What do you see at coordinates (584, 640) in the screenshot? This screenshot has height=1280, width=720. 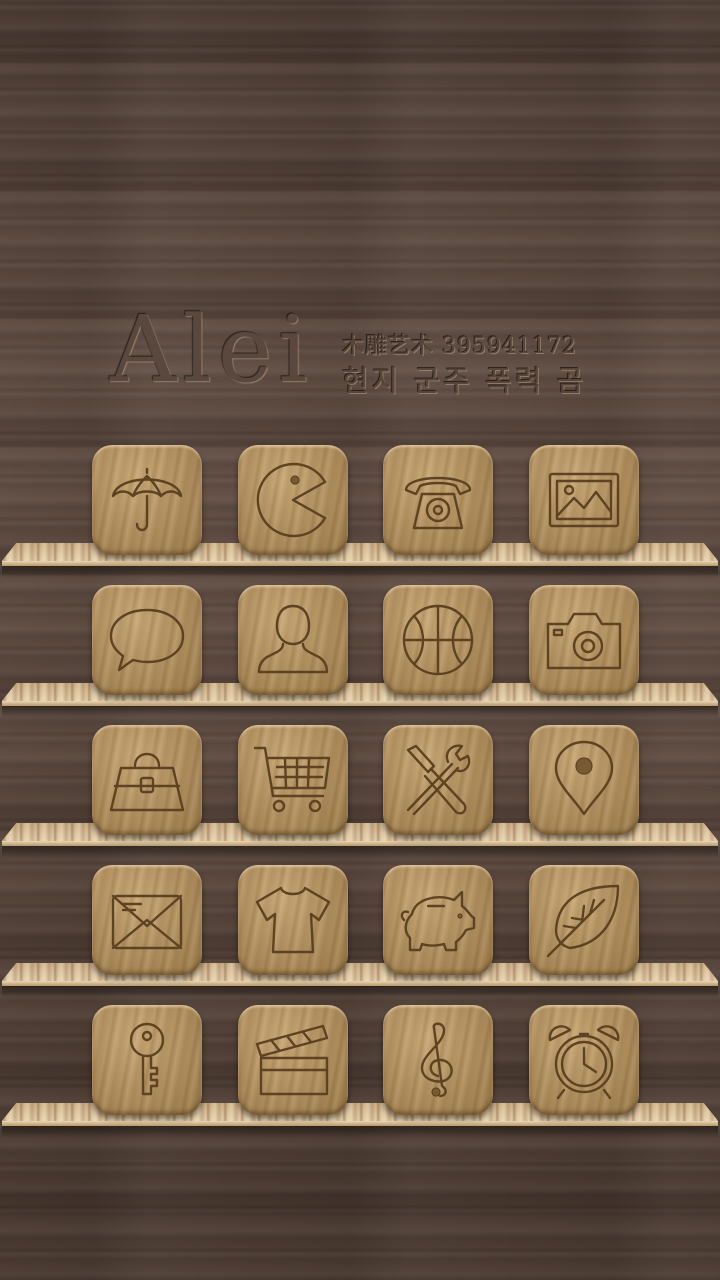 I see `camera-icon` at bounding box center [584, 640].